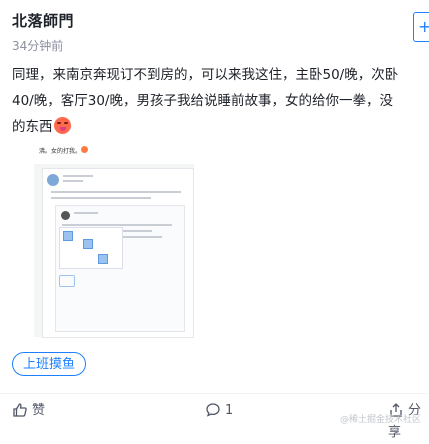 This screenshot has width=429, height=444. Describe the element at coordinates (202, 101) in the screenshot. I see `content-line: 40/晚，客厅30/晚，男孩子我给说睡前故事，女的给你一拳，没` at that location.